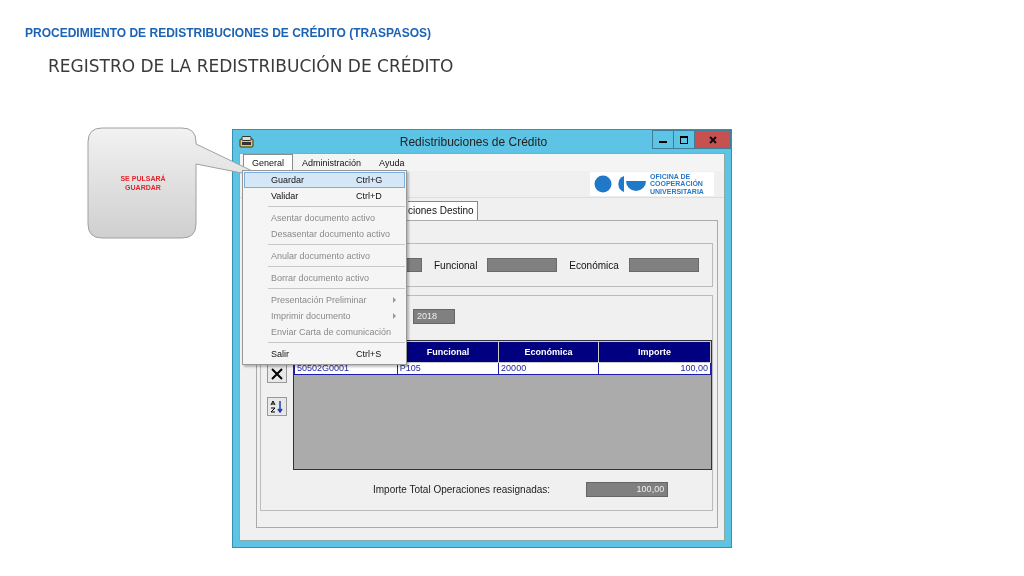 This screenshot has height=576, width=1024. What do you see at coordinates (246, 141) in the screenshot?
I see `app-icon` at bounding box center [246, 141].